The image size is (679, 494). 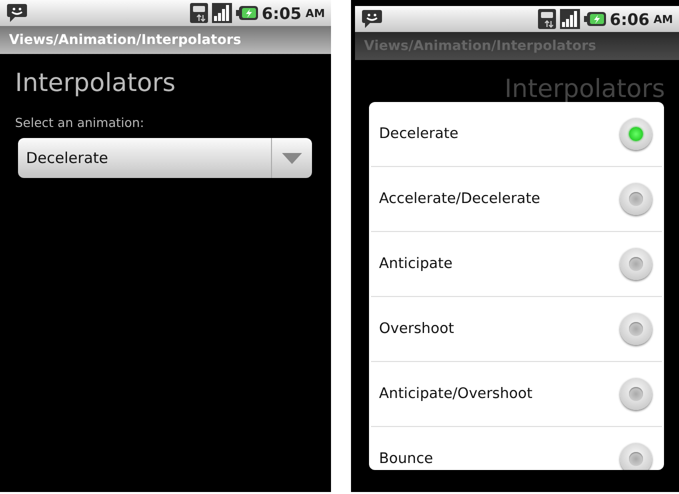 I want to click on title-bar: Views/Animation/Interpolators, so click(x=165, y=40).